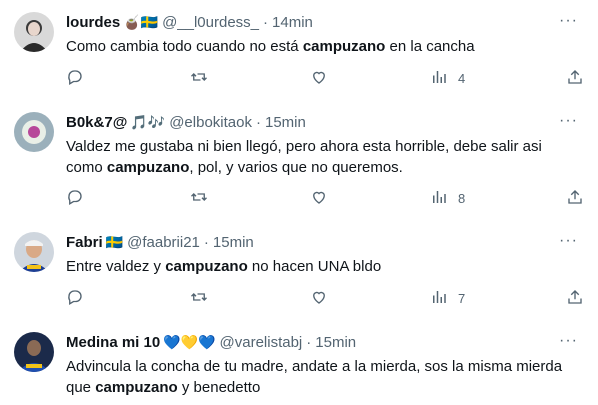  Describe the element at coordinates (314, 266) in the screenshot. I see `text-part: no hacen UNA bldo` at that location.